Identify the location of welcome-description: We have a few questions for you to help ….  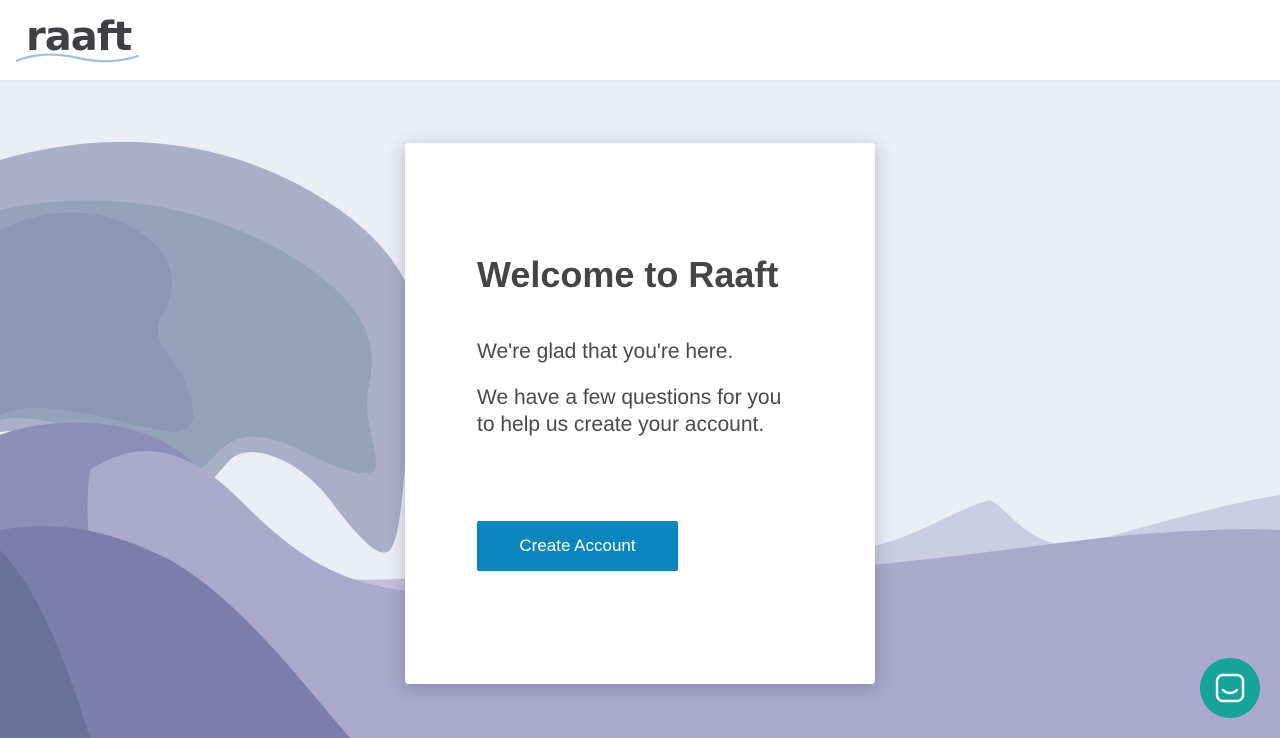
(629, 411).